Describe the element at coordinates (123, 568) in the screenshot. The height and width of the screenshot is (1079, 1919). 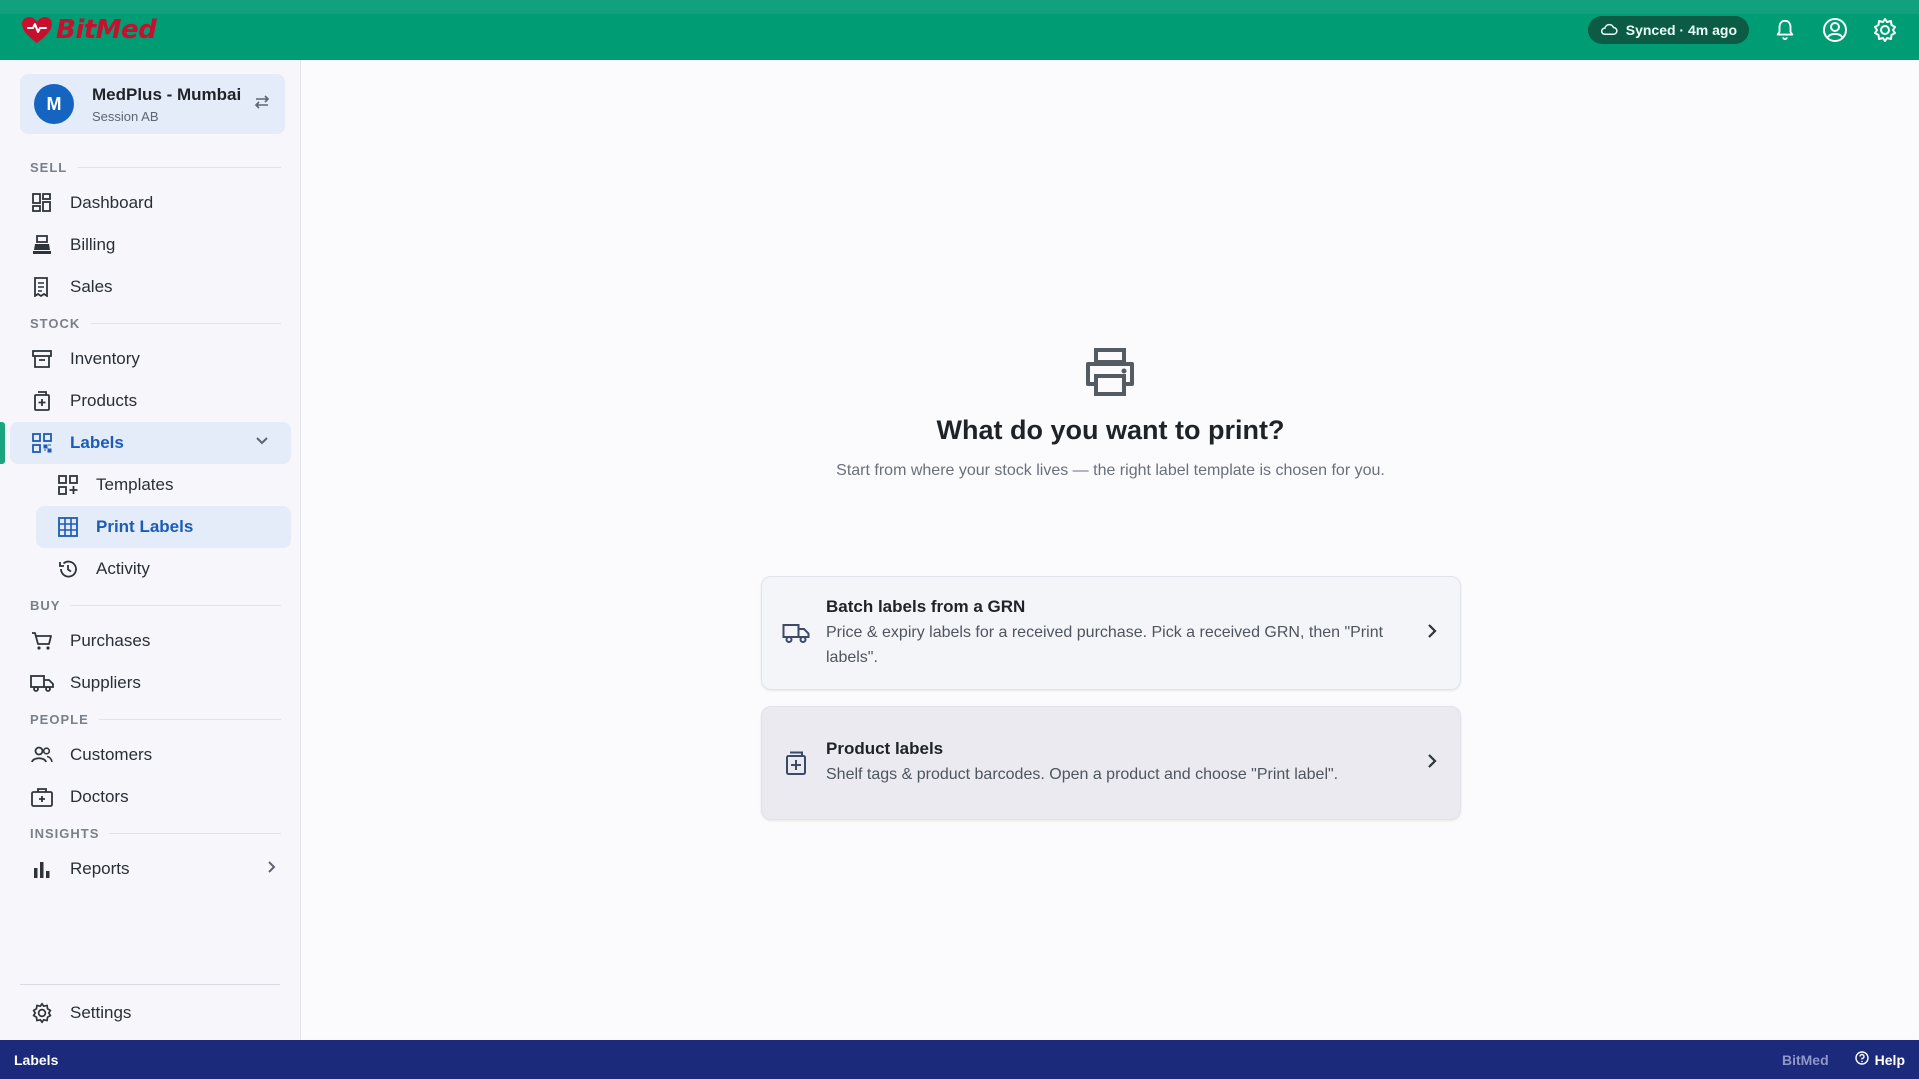
I see `sidebar-item-label: Activity` at that location.